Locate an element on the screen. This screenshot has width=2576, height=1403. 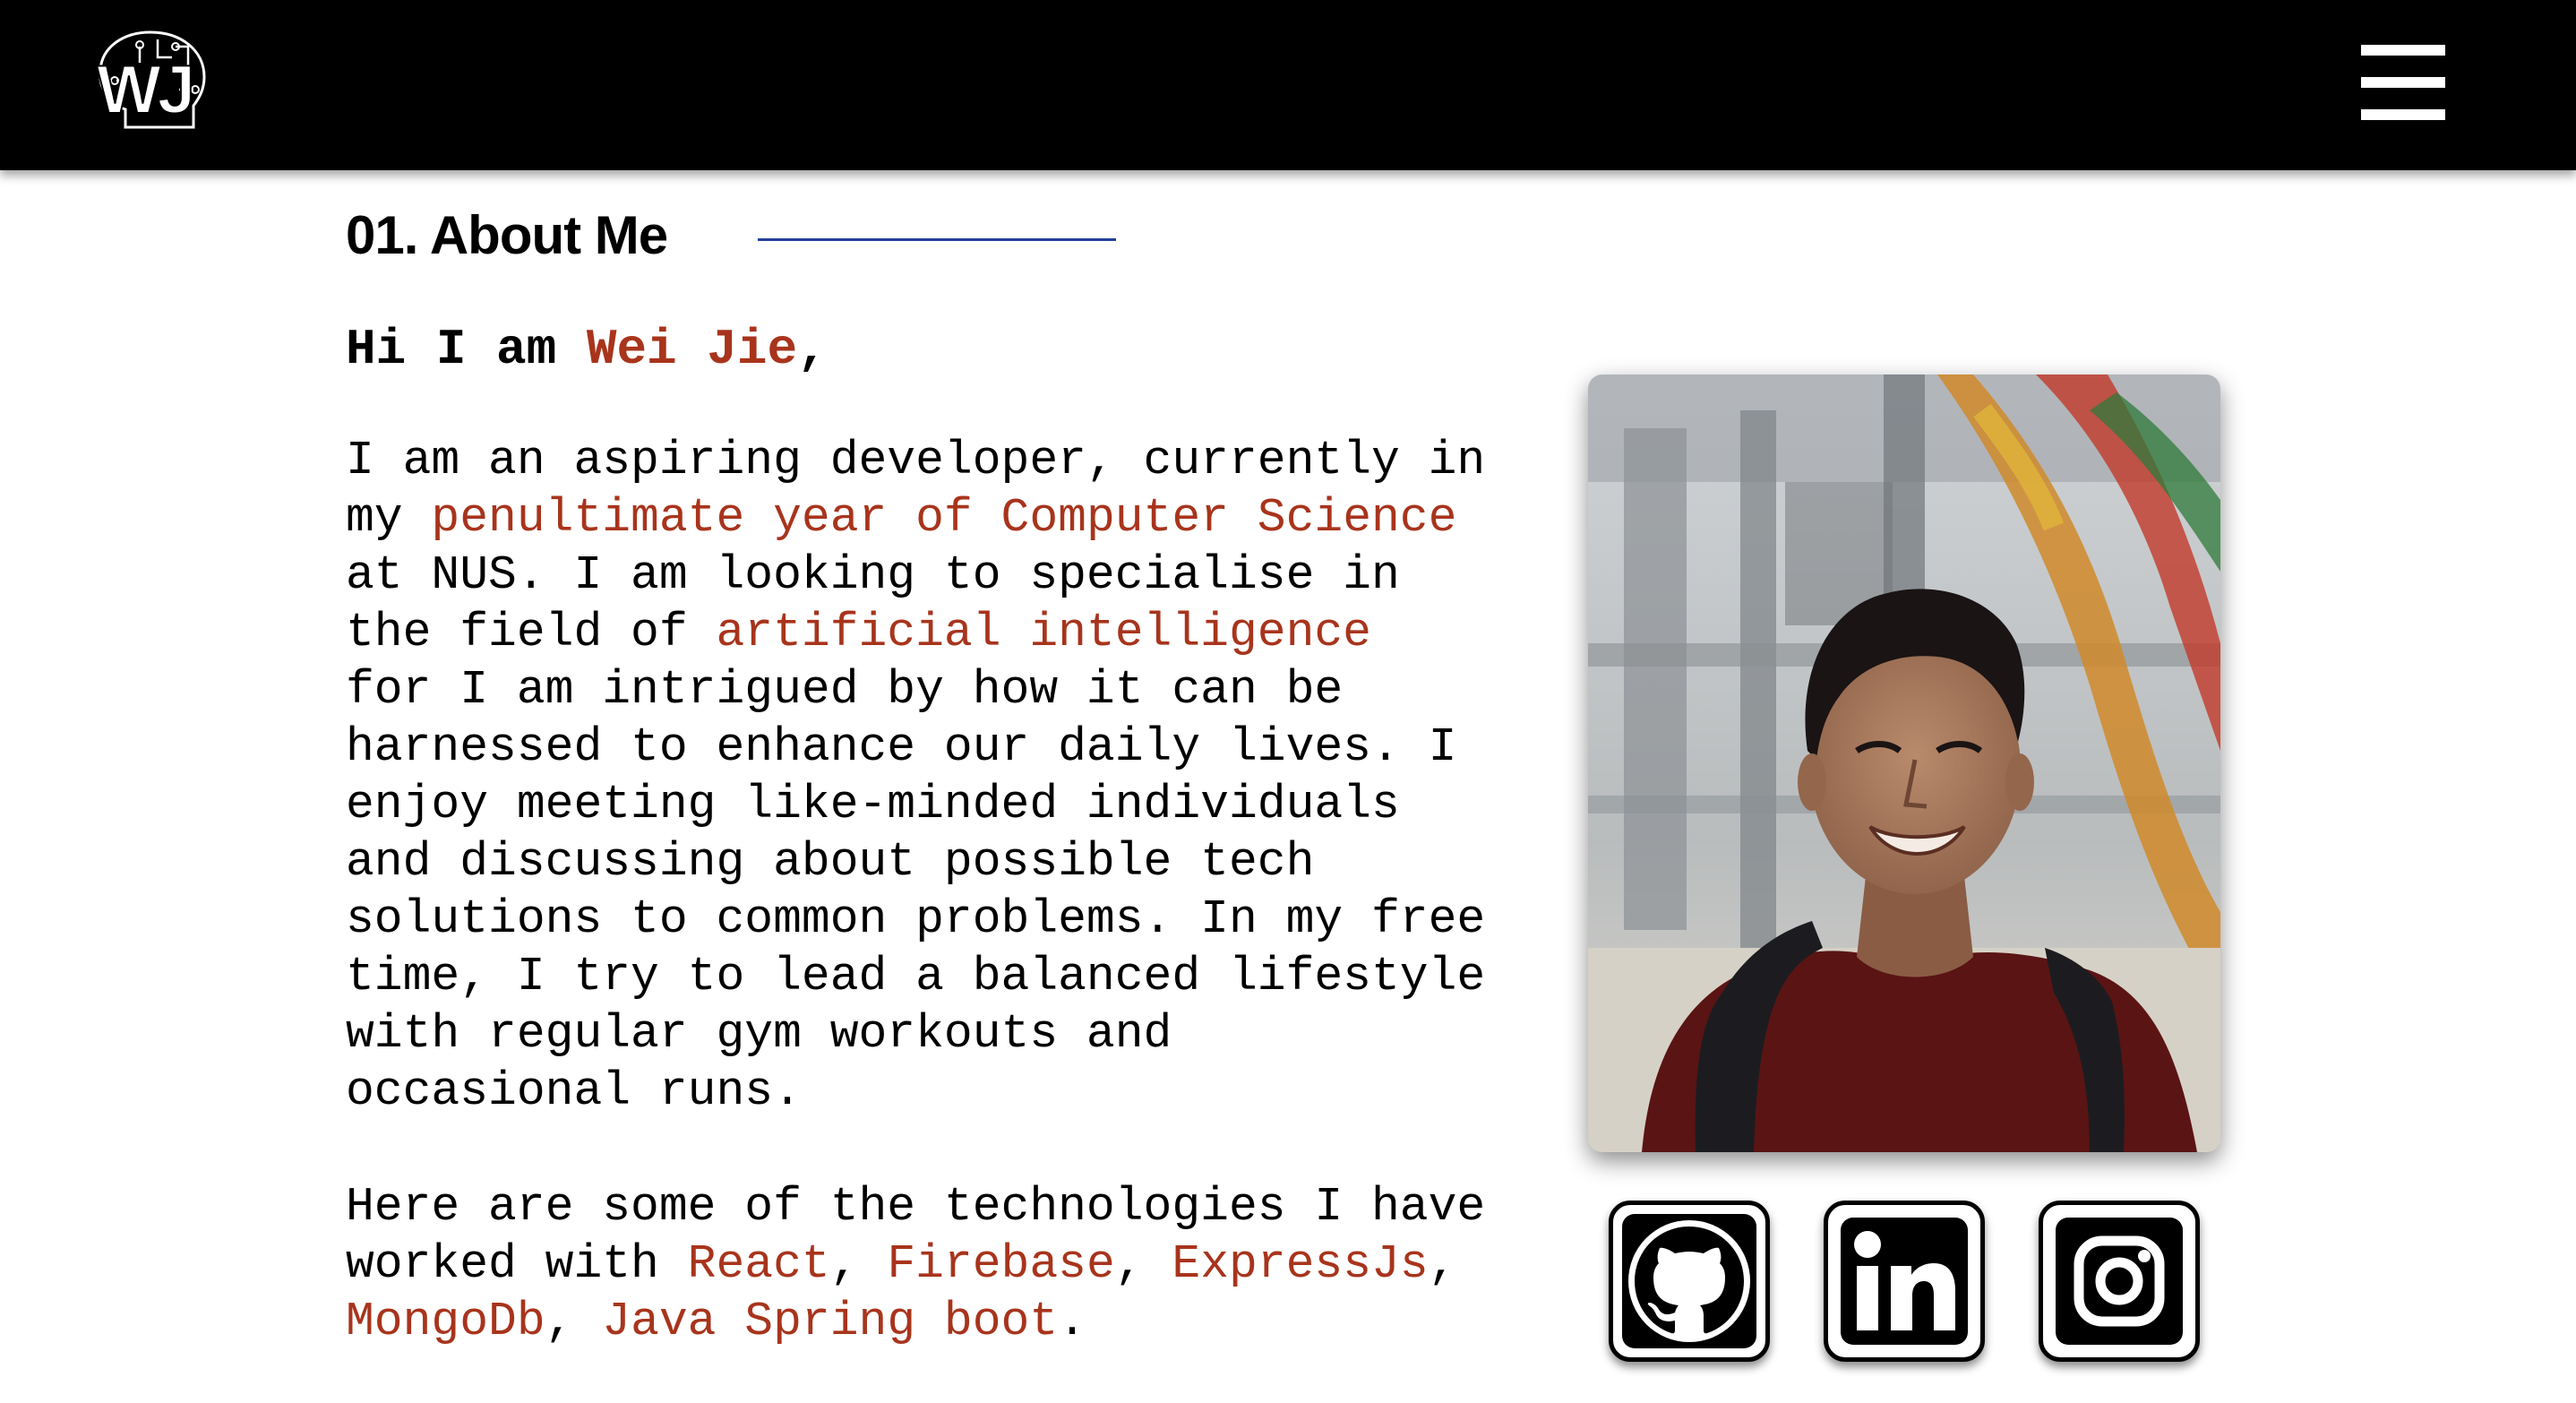
tech-text: worked with is located at coordinates (517, 1264).